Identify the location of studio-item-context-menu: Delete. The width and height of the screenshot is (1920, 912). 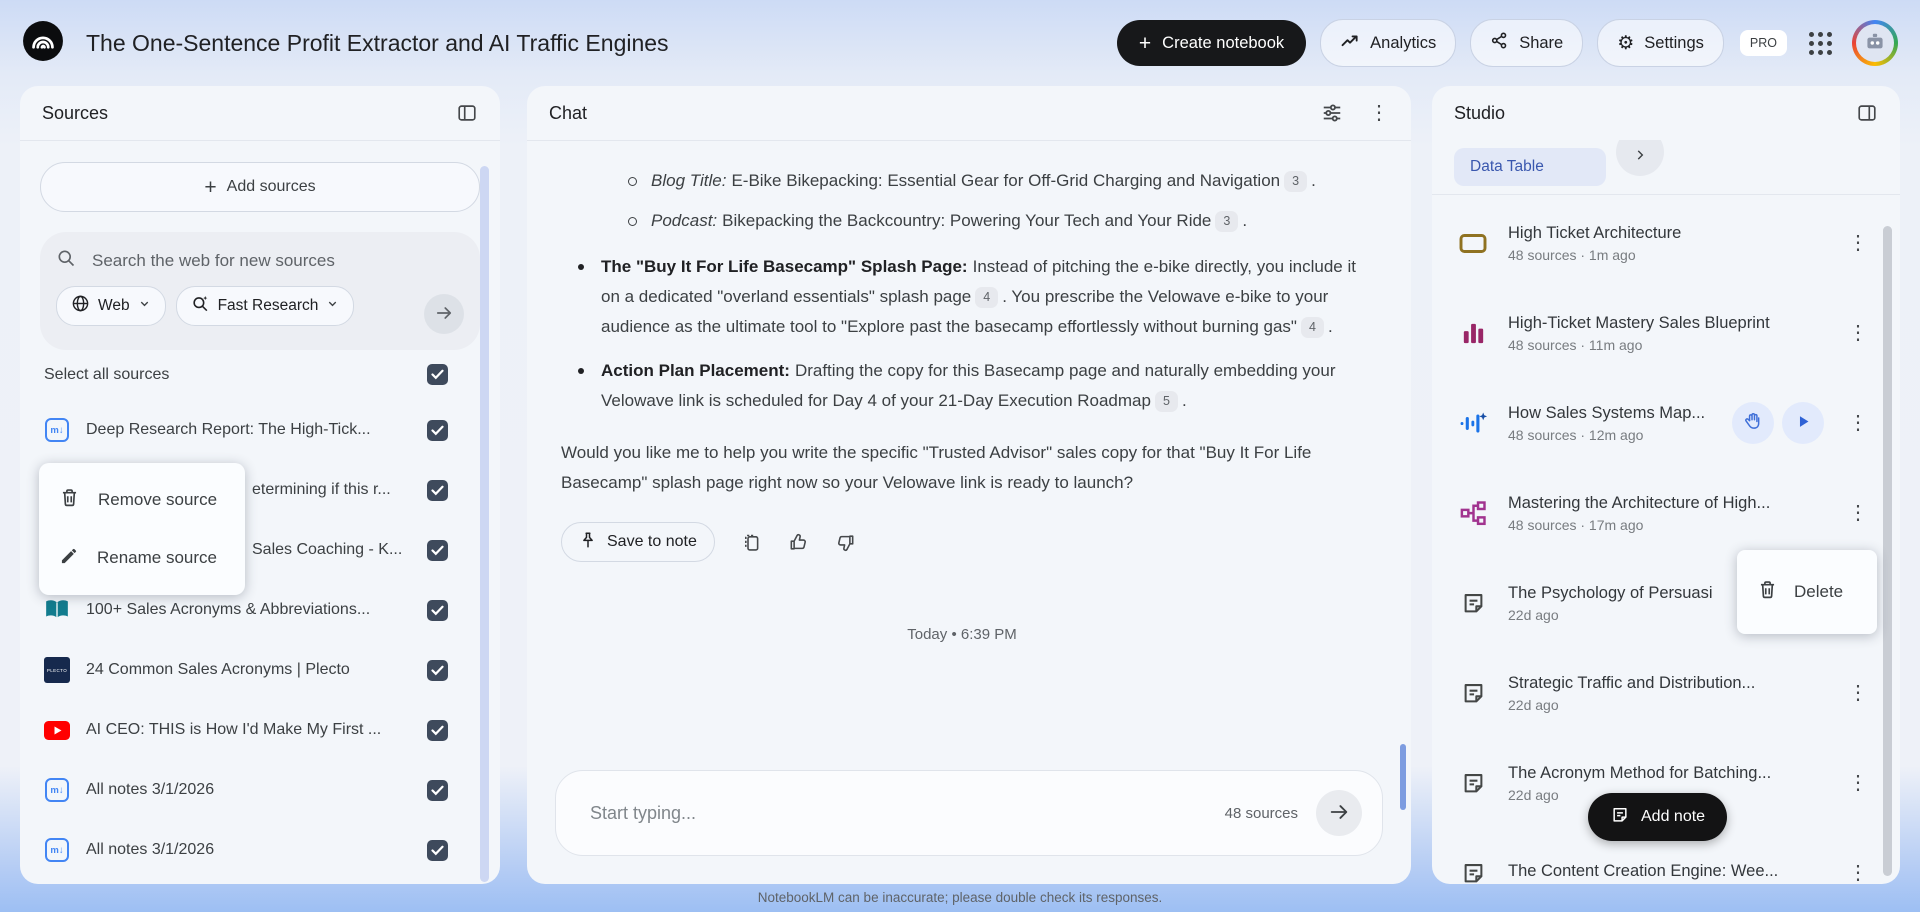
(1807, 592).